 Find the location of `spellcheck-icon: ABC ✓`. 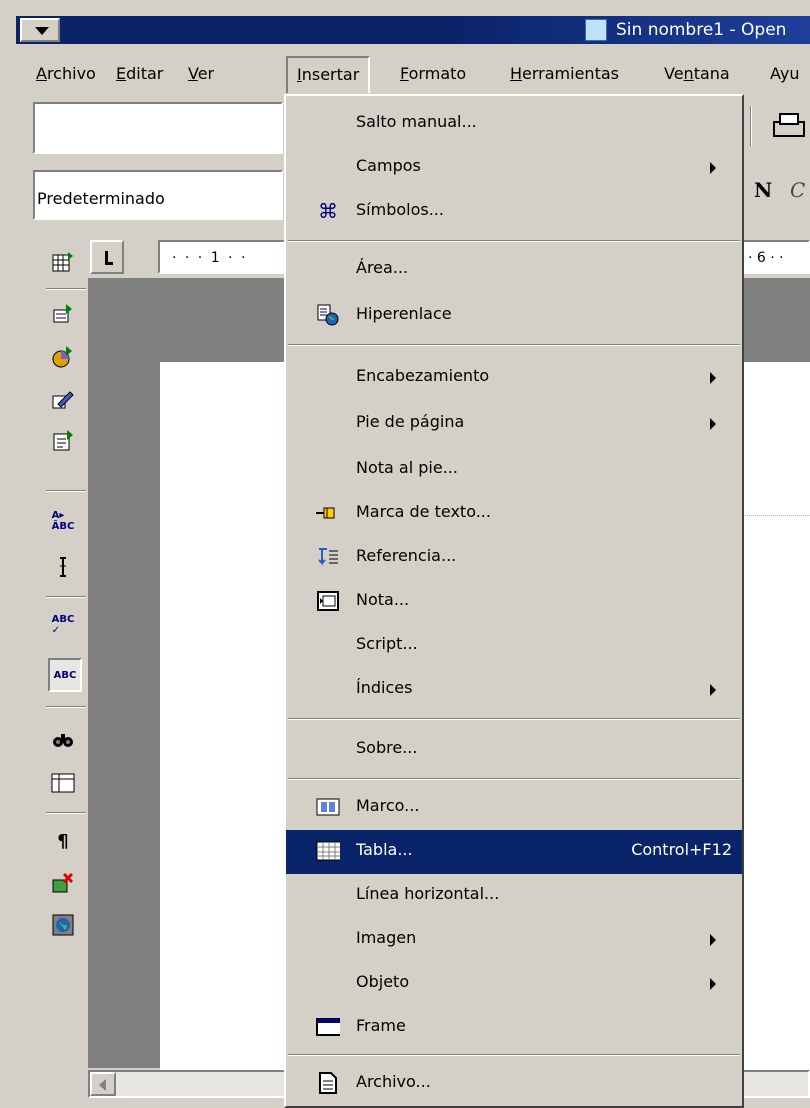

spellcheck-icon: ABC ✓ is located at coordinates (63, 625).